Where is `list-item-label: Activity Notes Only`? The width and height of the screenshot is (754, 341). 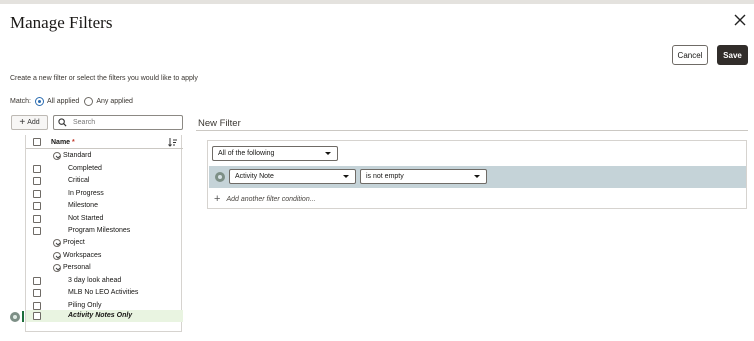 list-item-label: Activity Notes Only is located at coordinates (100, 315).